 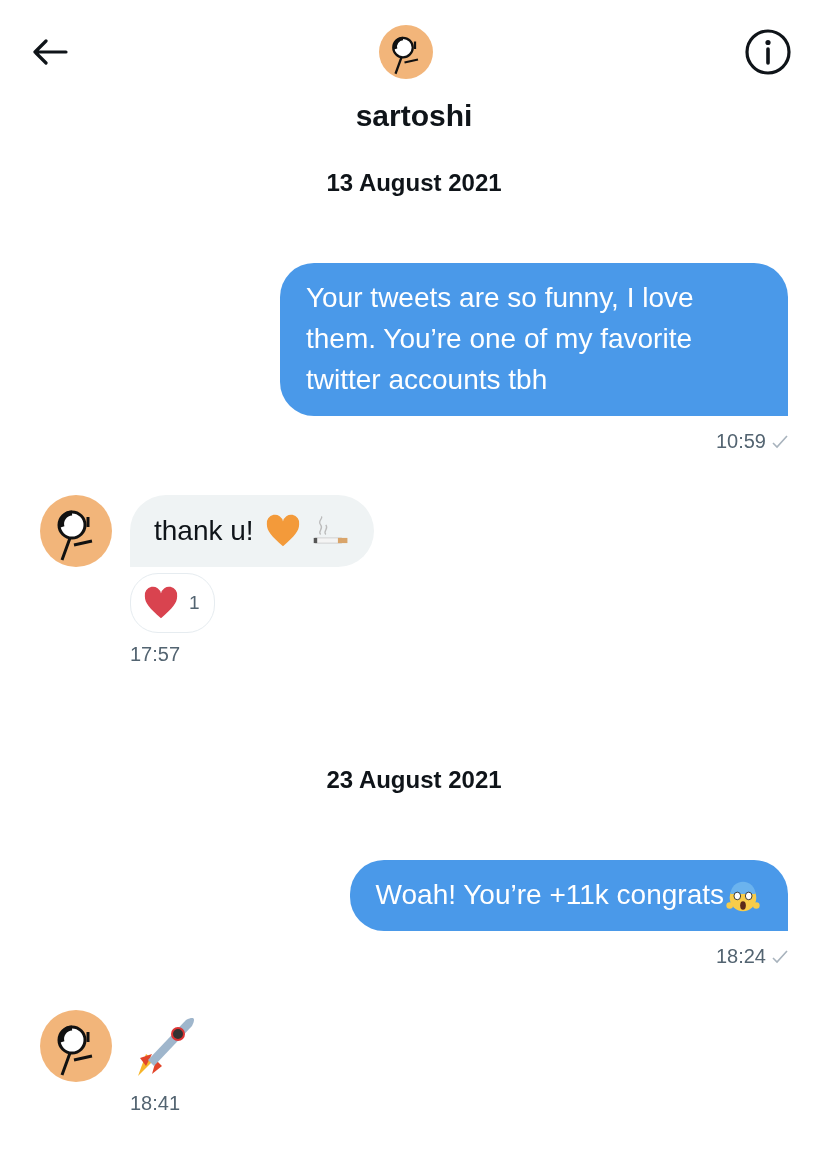 I want to click on message-bubble: thank u!, so click(x=252, y=531).